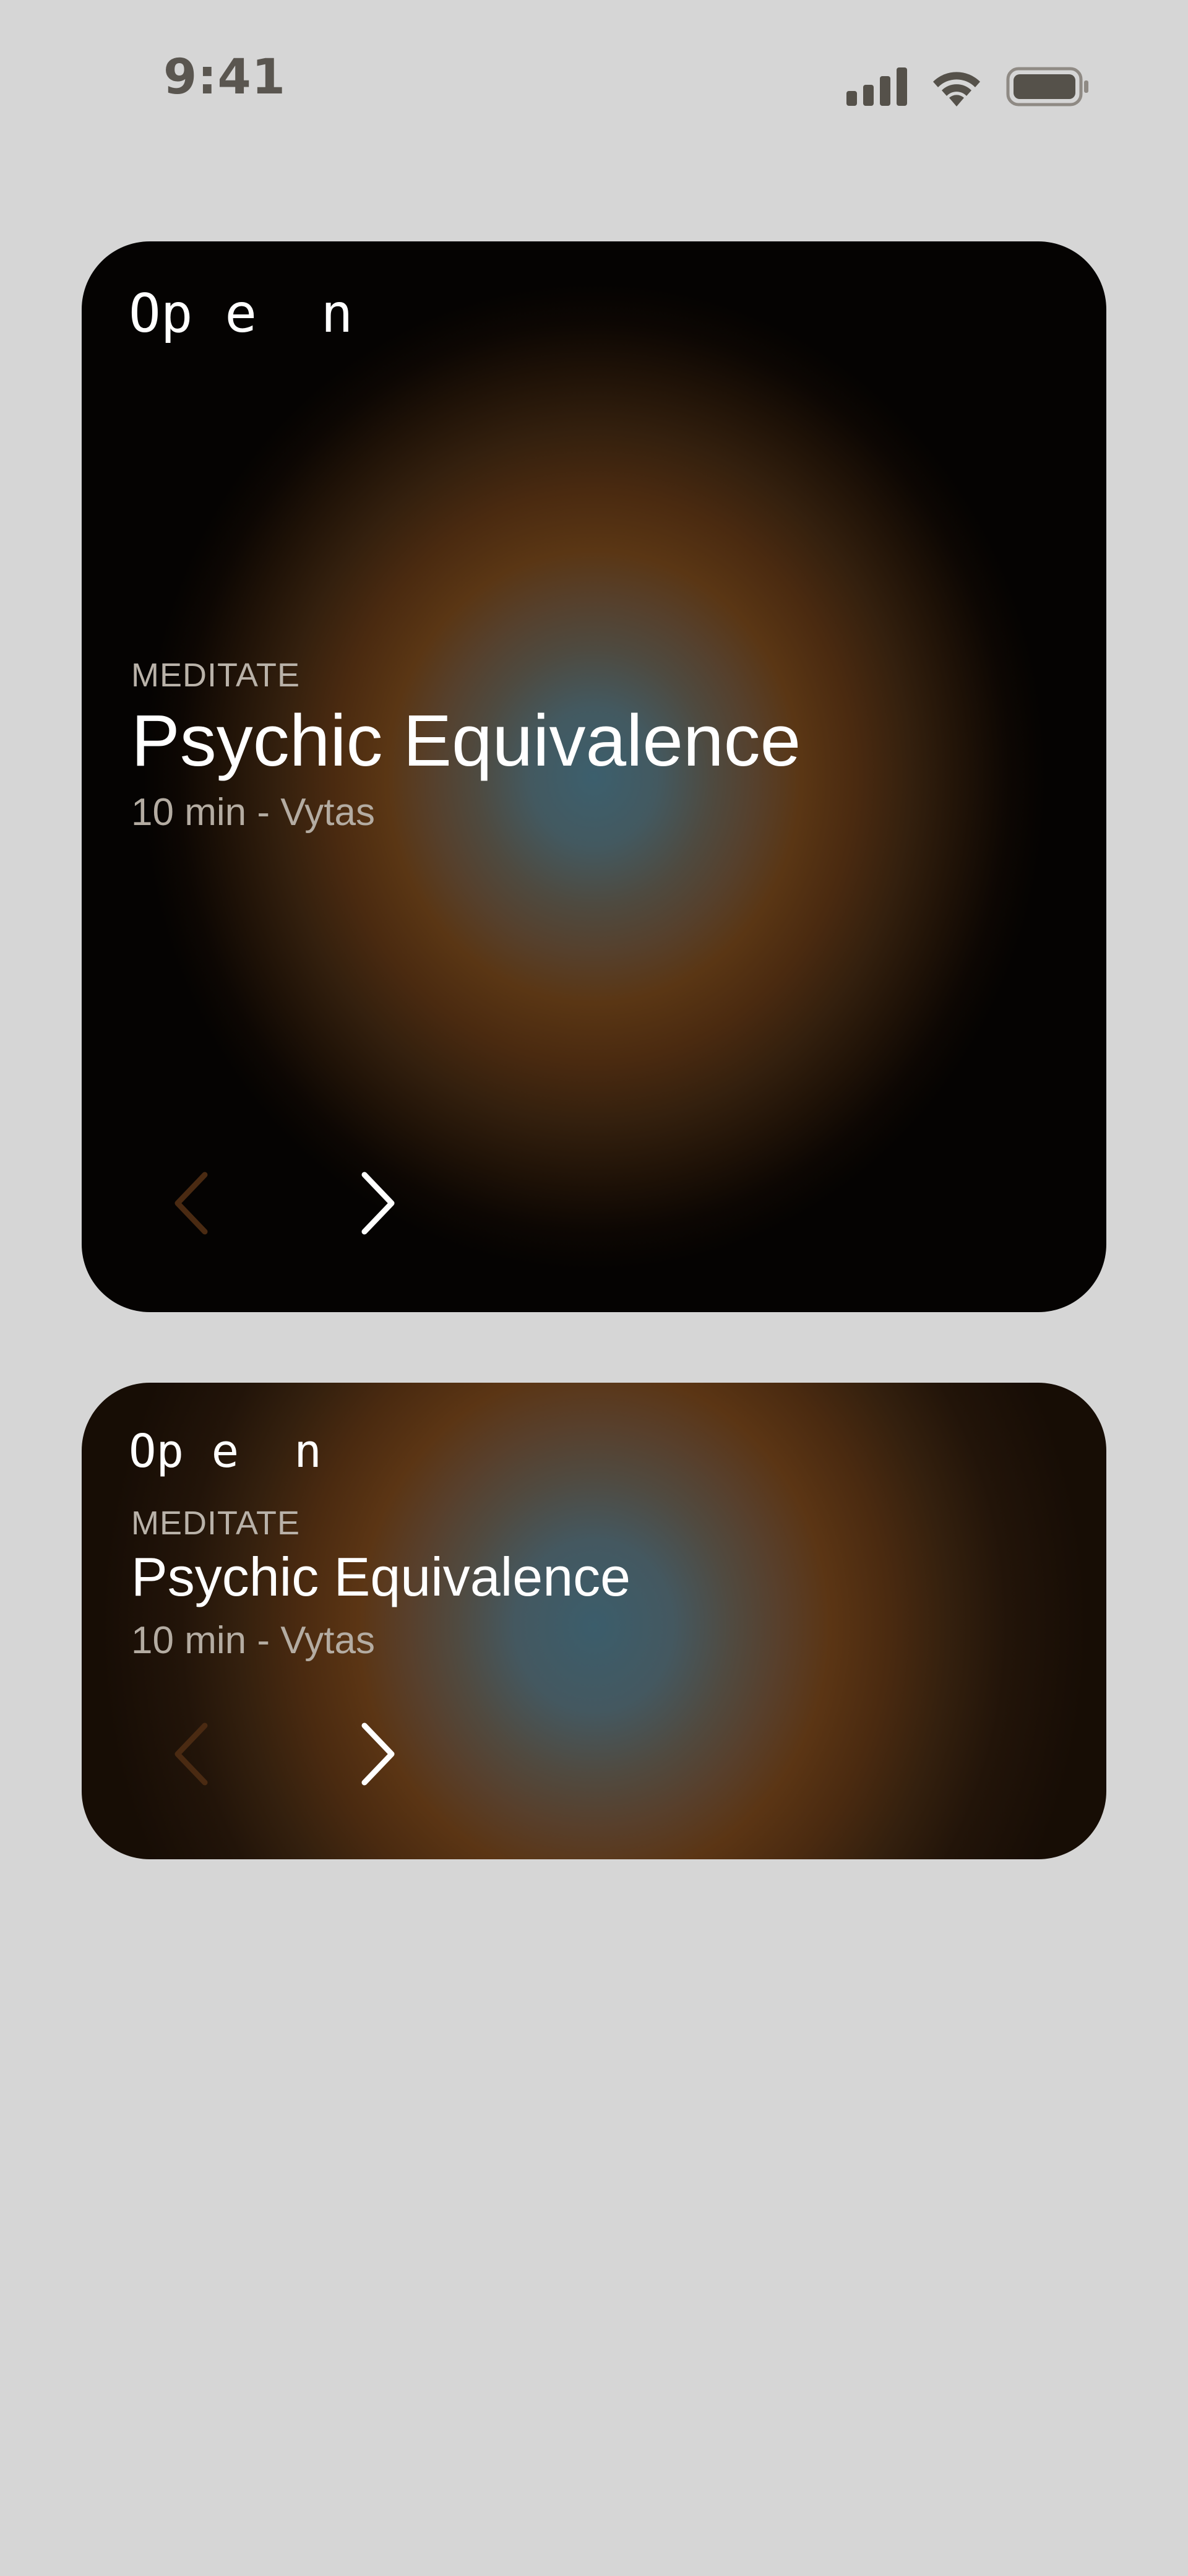 Image resolution: width=1188 pixels, height=2576 pixels. Describe the element at coordinates (876, 86) in the screenshot. I see `signal-icon` at that location.